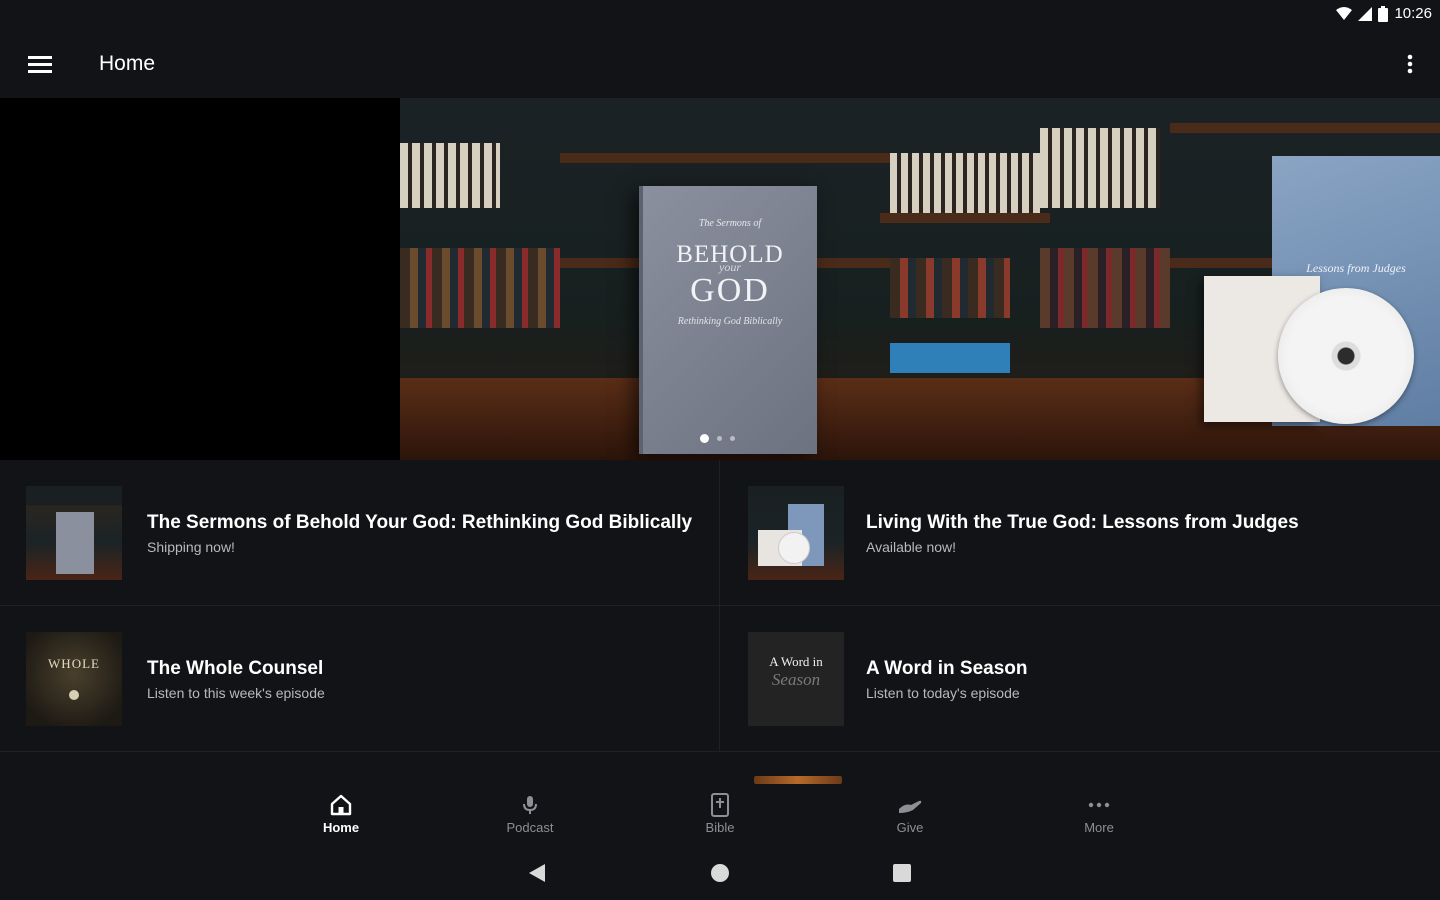 The width and height of the screenshot is (1440, 900). Describe the element at coordinates (910, 805) in the screenshot. I see `give-hand-icon` at that location.